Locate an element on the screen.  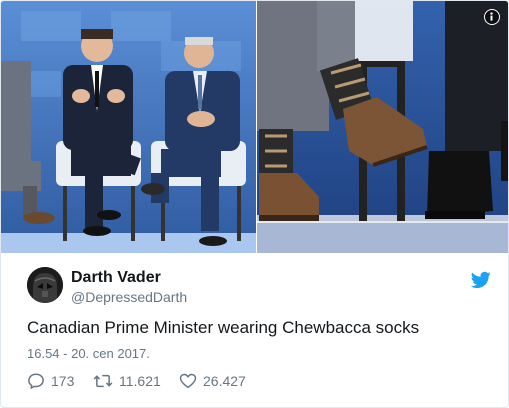
reply-button: 173 is located at coordinates (50, 381).